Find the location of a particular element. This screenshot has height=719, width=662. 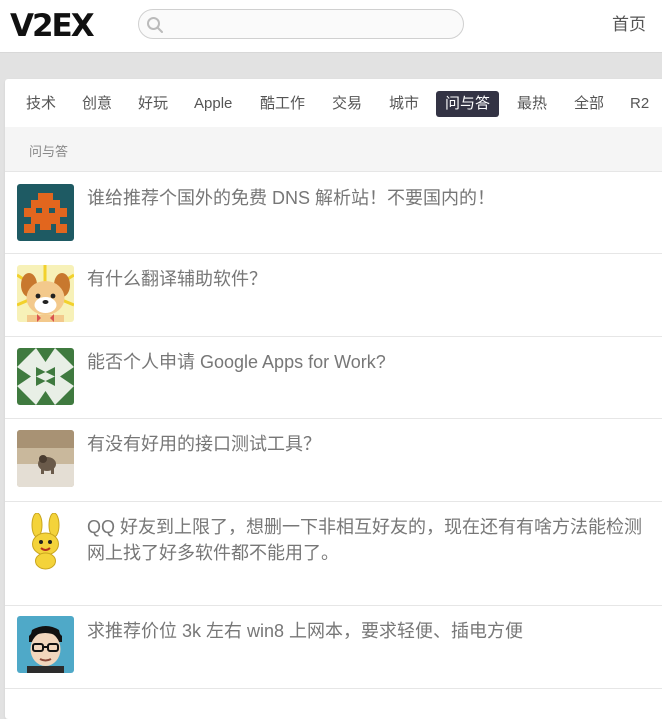

tab-all: 全部 is located at coordinates (589, 104).